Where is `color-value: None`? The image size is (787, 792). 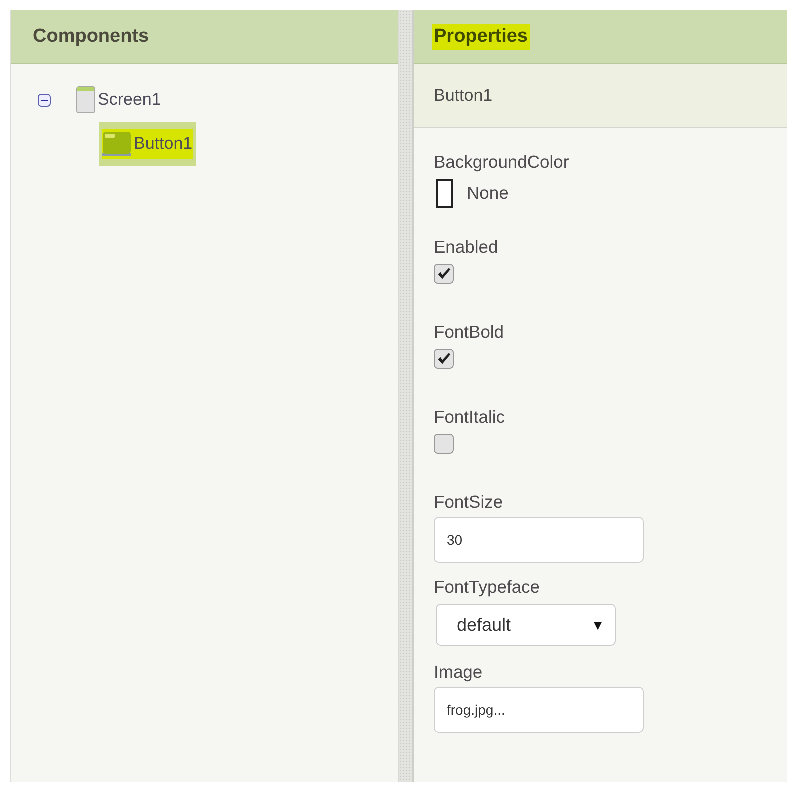
color-value: None is located at coordinates (488, 193).